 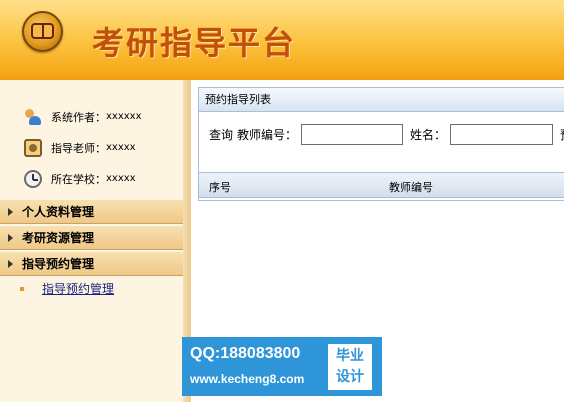 I want to click on school-value: xxxxx, so click(x=121, y=178).